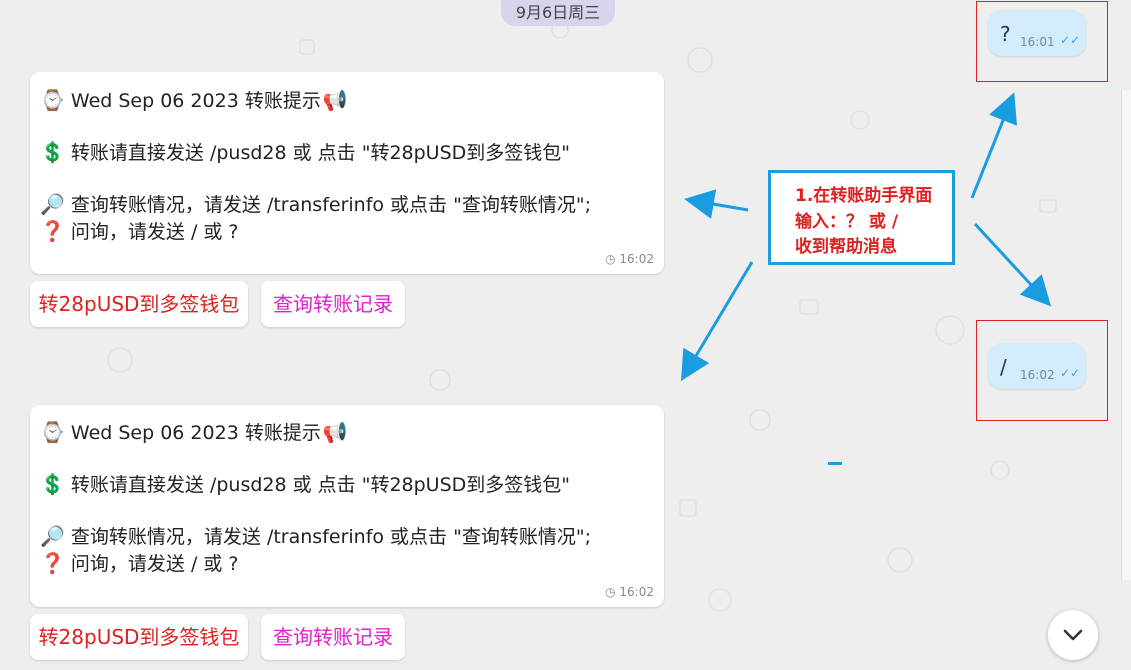 The width and height of the screenshot is (1131, 670). I want to click on annotation-arrows, so click(866, 237).